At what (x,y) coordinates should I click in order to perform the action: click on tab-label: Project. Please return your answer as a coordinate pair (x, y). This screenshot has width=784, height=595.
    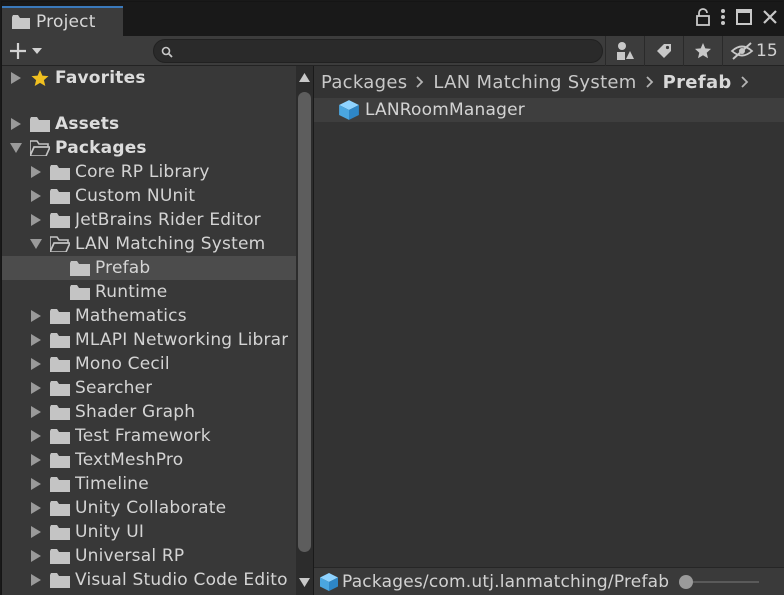
    Looking at the image, I should click on (66, 22).